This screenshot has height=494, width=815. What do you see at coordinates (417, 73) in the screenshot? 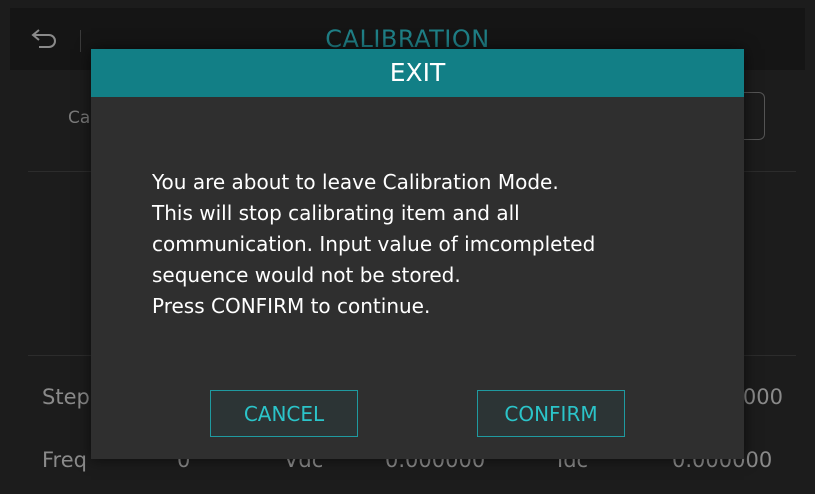
I see `dialog-title: EXIT` at bounding box center [417, 73].